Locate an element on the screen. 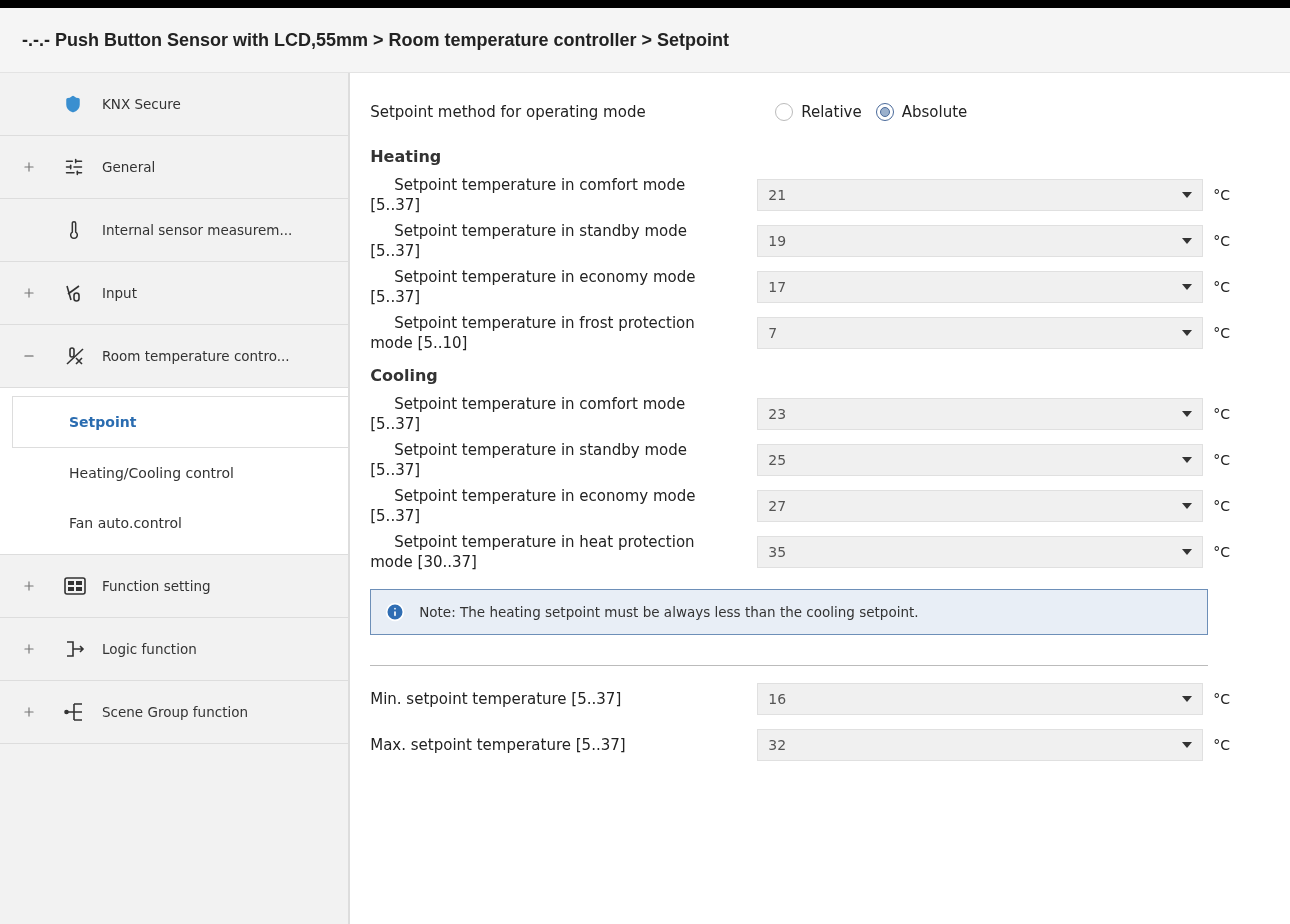 Image resolution: width=1290 pixels, height=924 pixels. sidebar-item: Scene Group function is located at coordinates (174, 712).